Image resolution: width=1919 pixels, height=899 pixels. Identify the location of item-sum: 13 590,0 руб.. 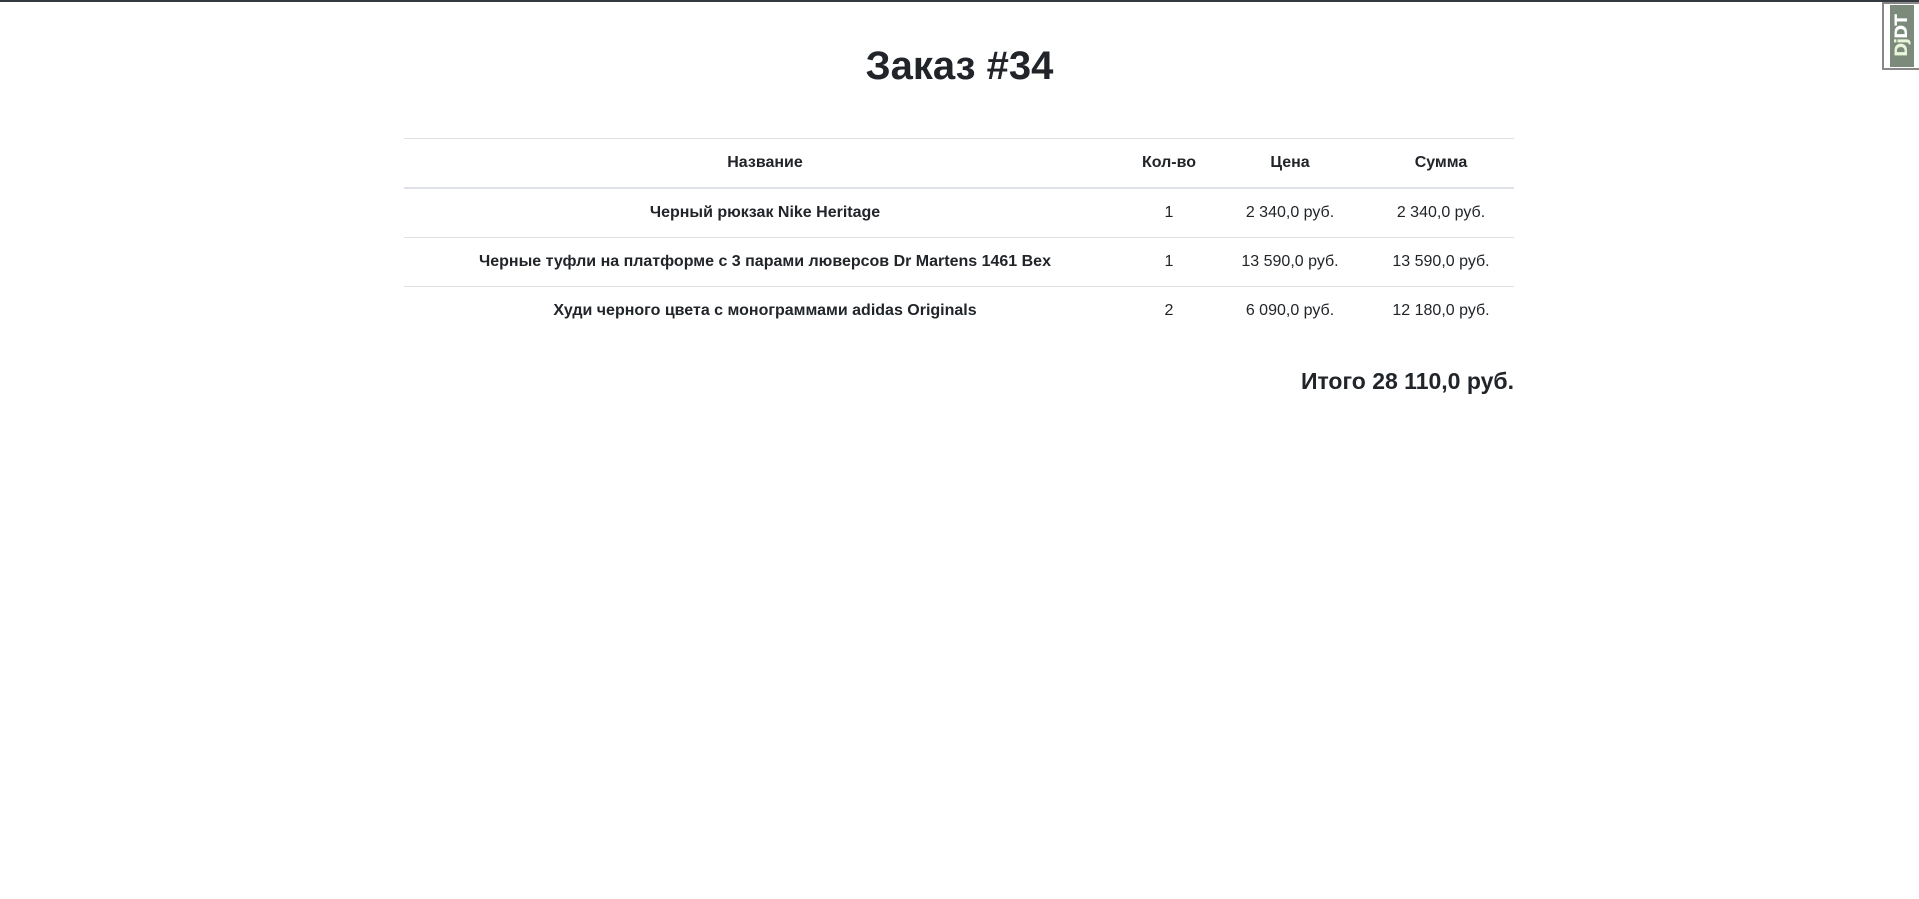
(1441, 262).